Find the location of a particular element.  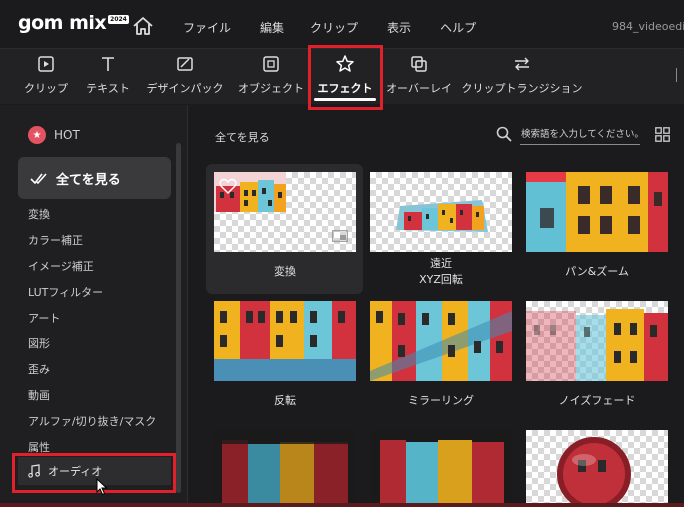

sidebar-scrollbar is located at coordinates (178, 318).